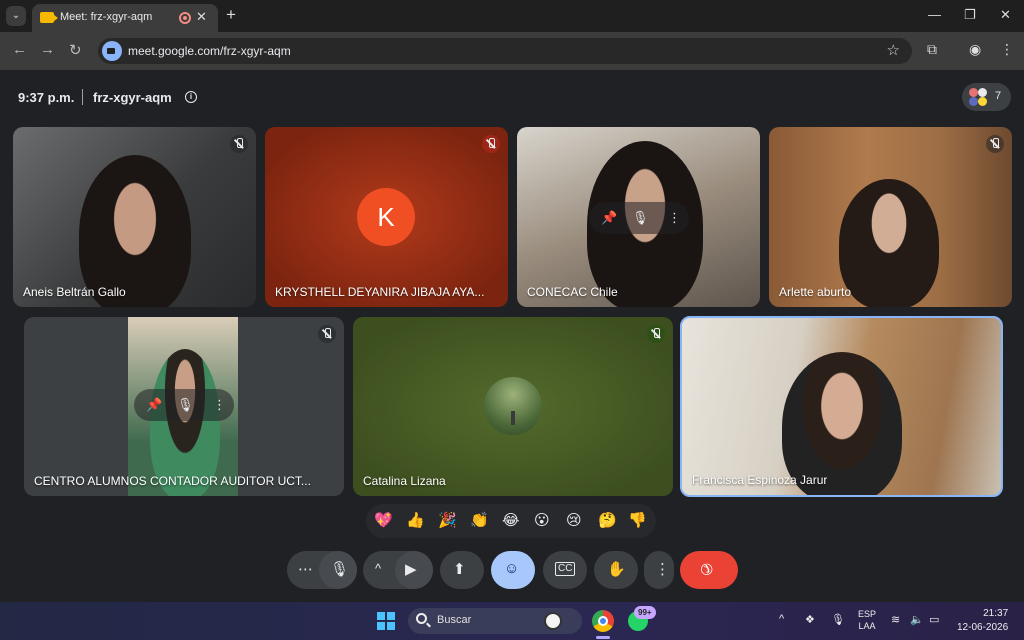  I want to click on windows-start-icon, so click(386, 621).